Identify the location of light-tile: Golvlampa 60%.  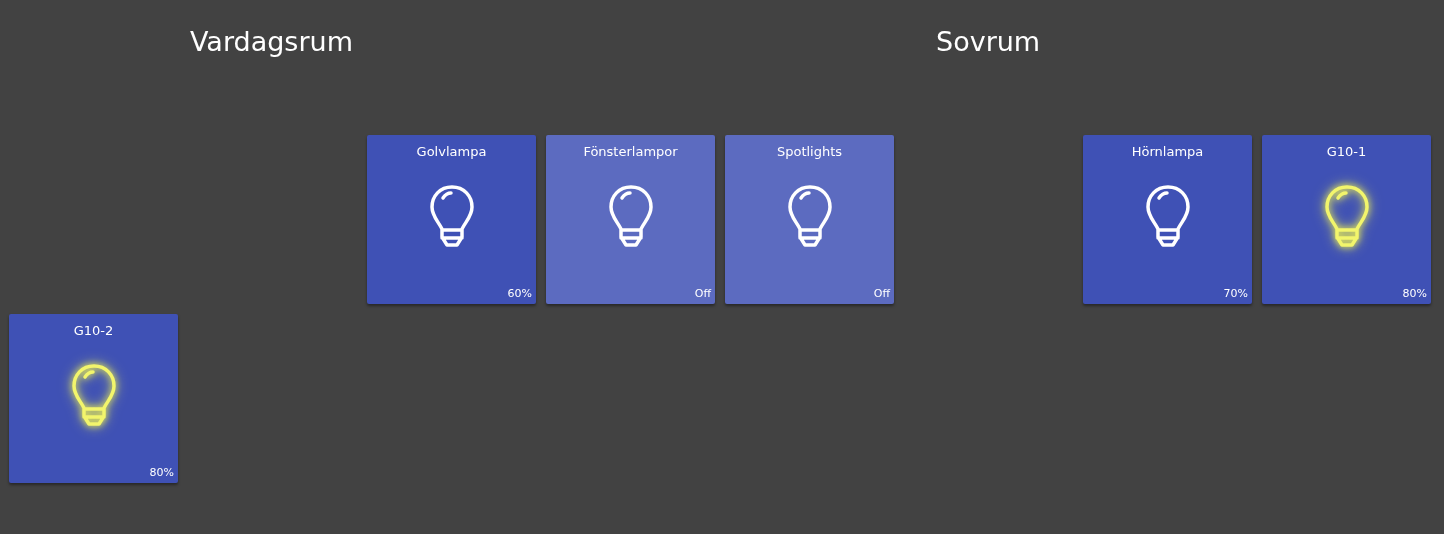
(451, 219).